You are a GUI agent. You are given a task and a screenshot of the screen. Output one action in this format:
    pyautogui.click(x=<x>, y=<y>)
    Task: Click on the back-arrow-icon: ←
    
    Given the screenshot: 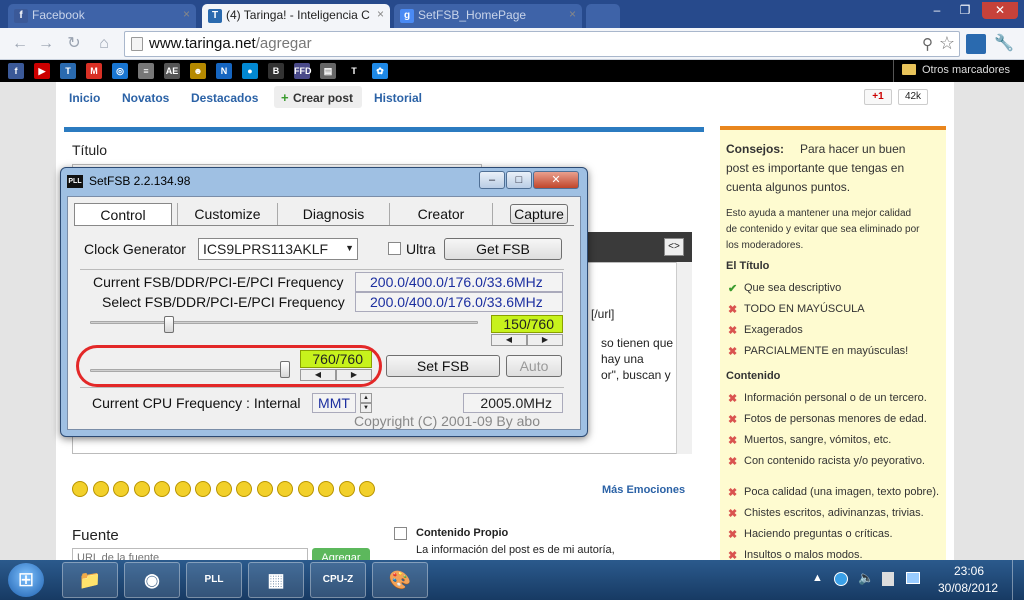 What is the action you would take?
    pyautogui.click(x=20, y=44)
    